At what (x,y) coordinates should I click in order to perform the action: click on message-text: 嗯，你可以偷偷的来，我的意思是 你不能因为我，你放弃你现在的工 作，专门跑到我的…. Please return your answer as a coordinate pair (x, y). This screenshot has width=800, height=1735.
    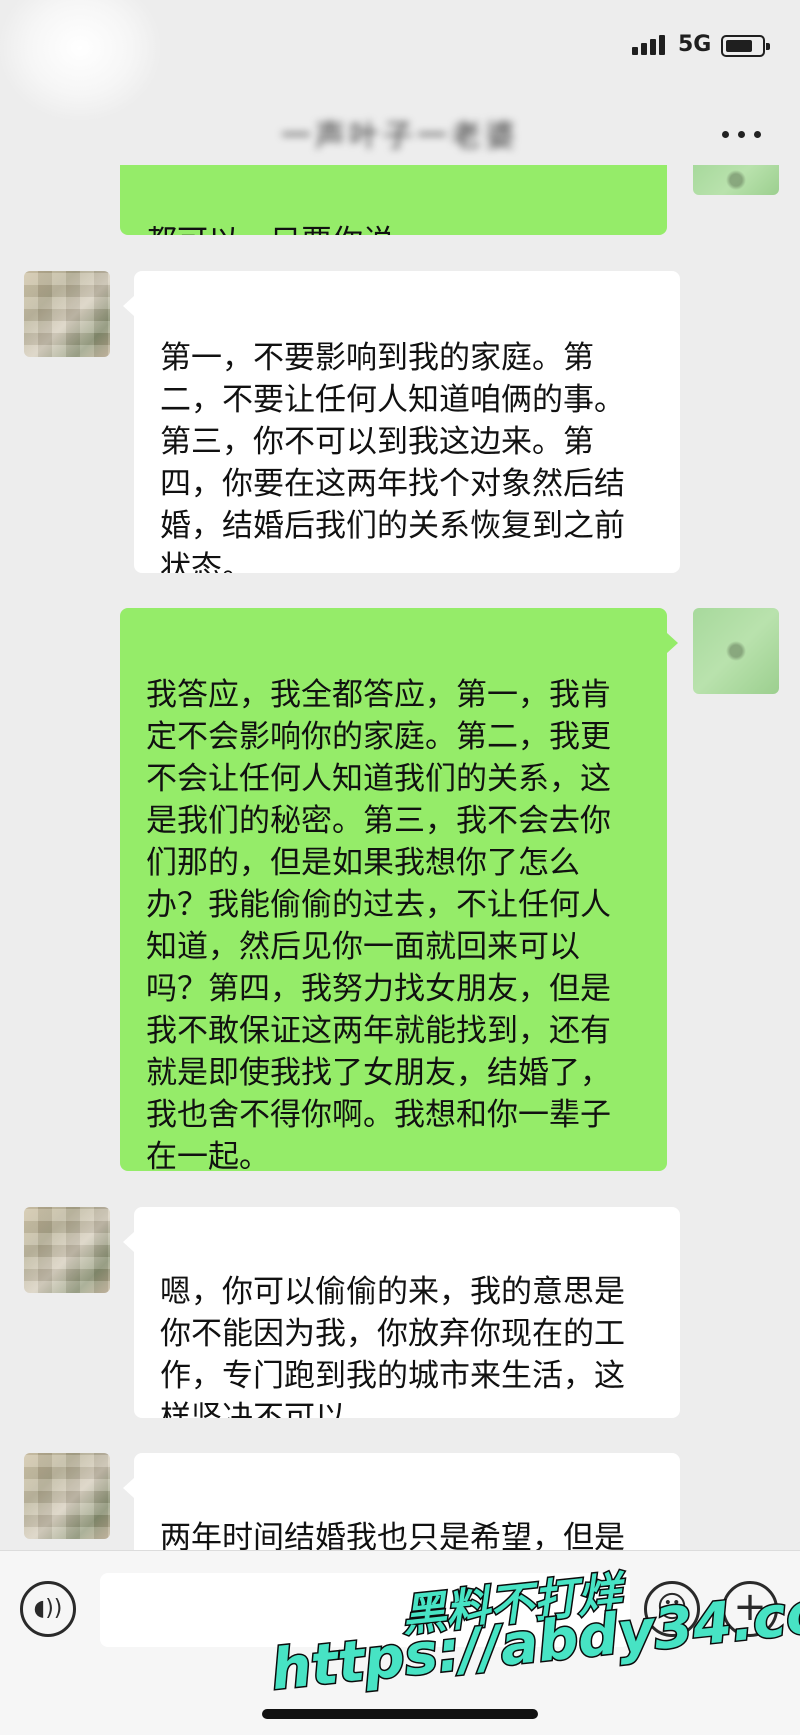
    Looking at the image, I should click on (392, 1346).